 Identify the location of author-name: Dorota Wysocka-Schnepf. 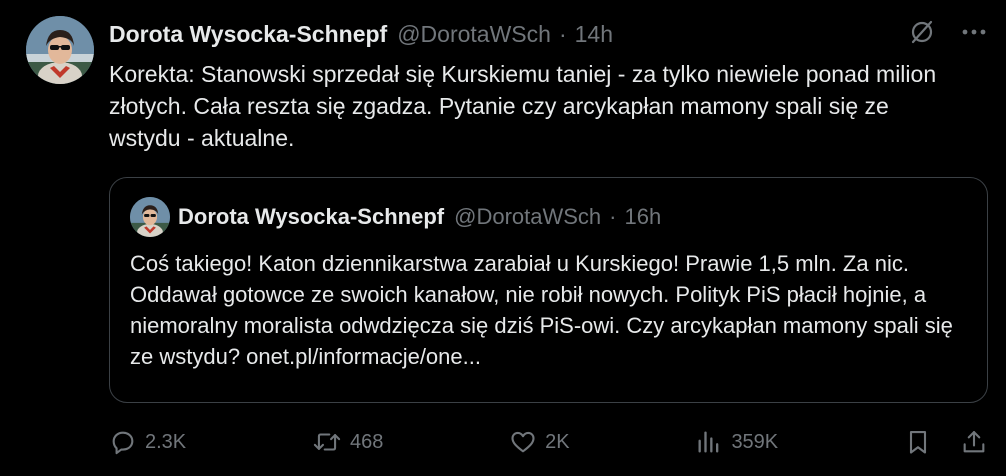
(248, 34).